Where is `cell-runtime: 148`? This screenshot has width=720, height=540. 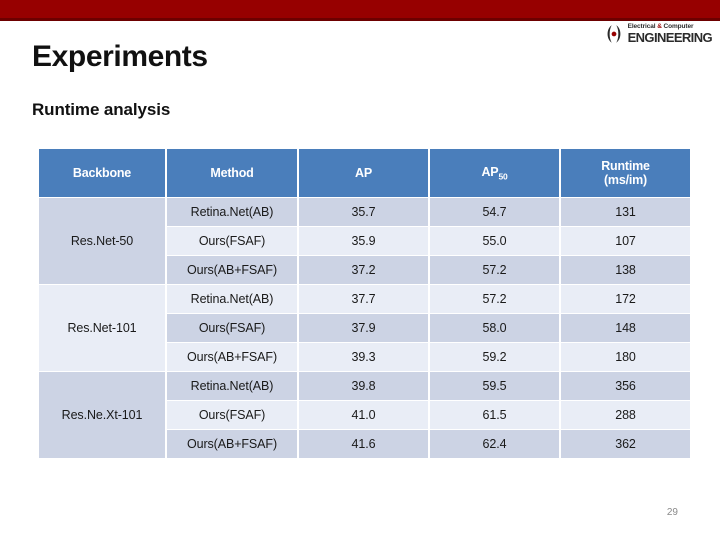 cell-runtime: 148 is located at coordinates (625, 328).